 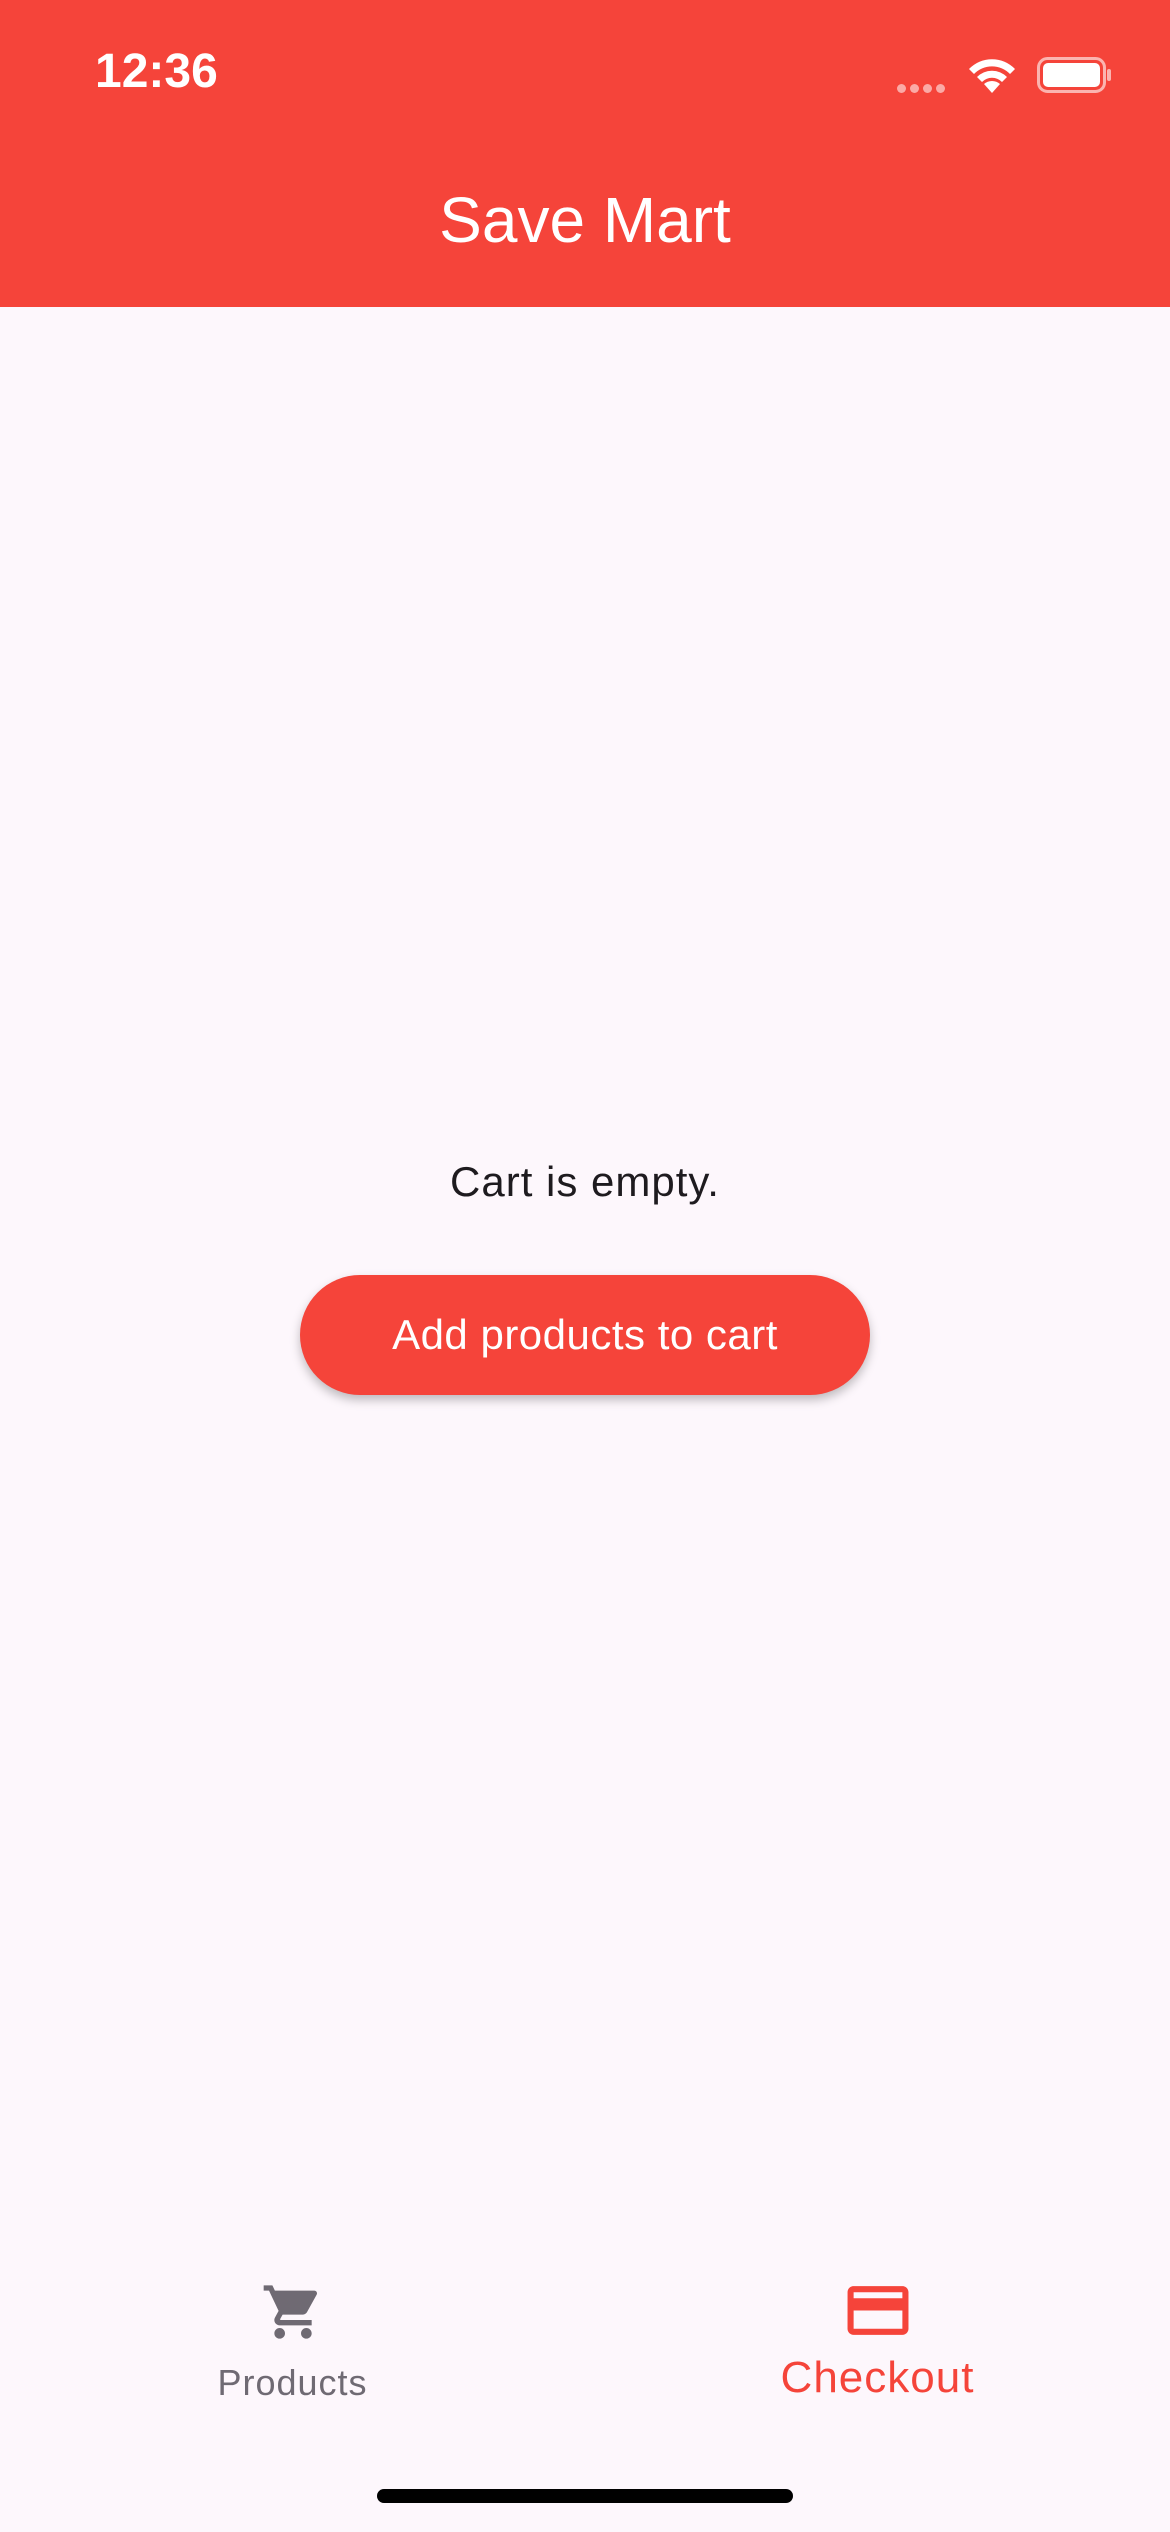 What do you see at coordinates (1074, 75) in the screenshot?
I see `battery-icon` at bounding box center [1074, 75].